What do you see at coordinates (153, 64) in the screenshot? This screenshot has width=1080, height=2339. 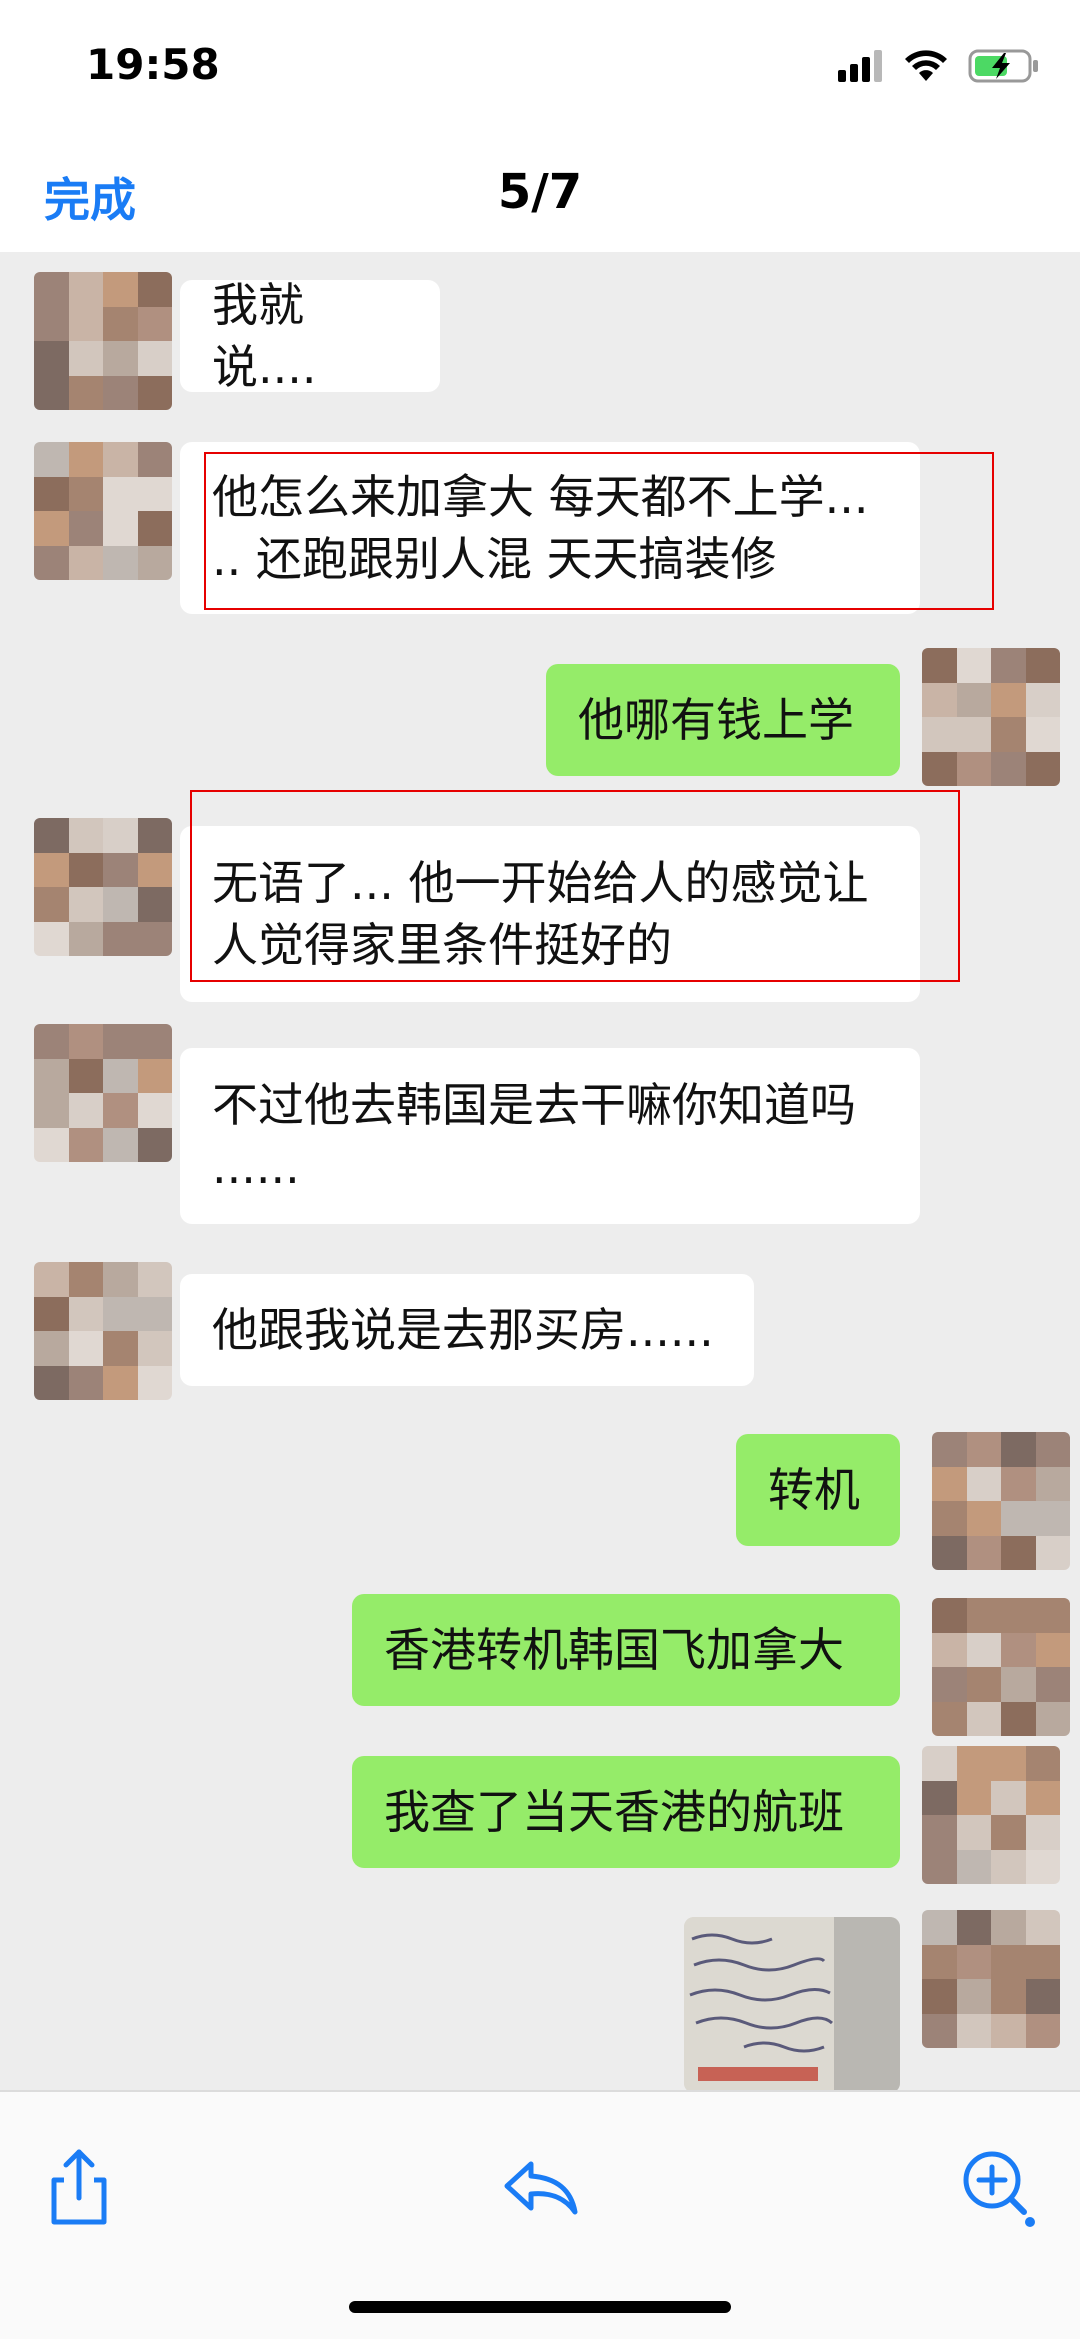 I see `status-time: 19:58` at bounding box center [153, 64].